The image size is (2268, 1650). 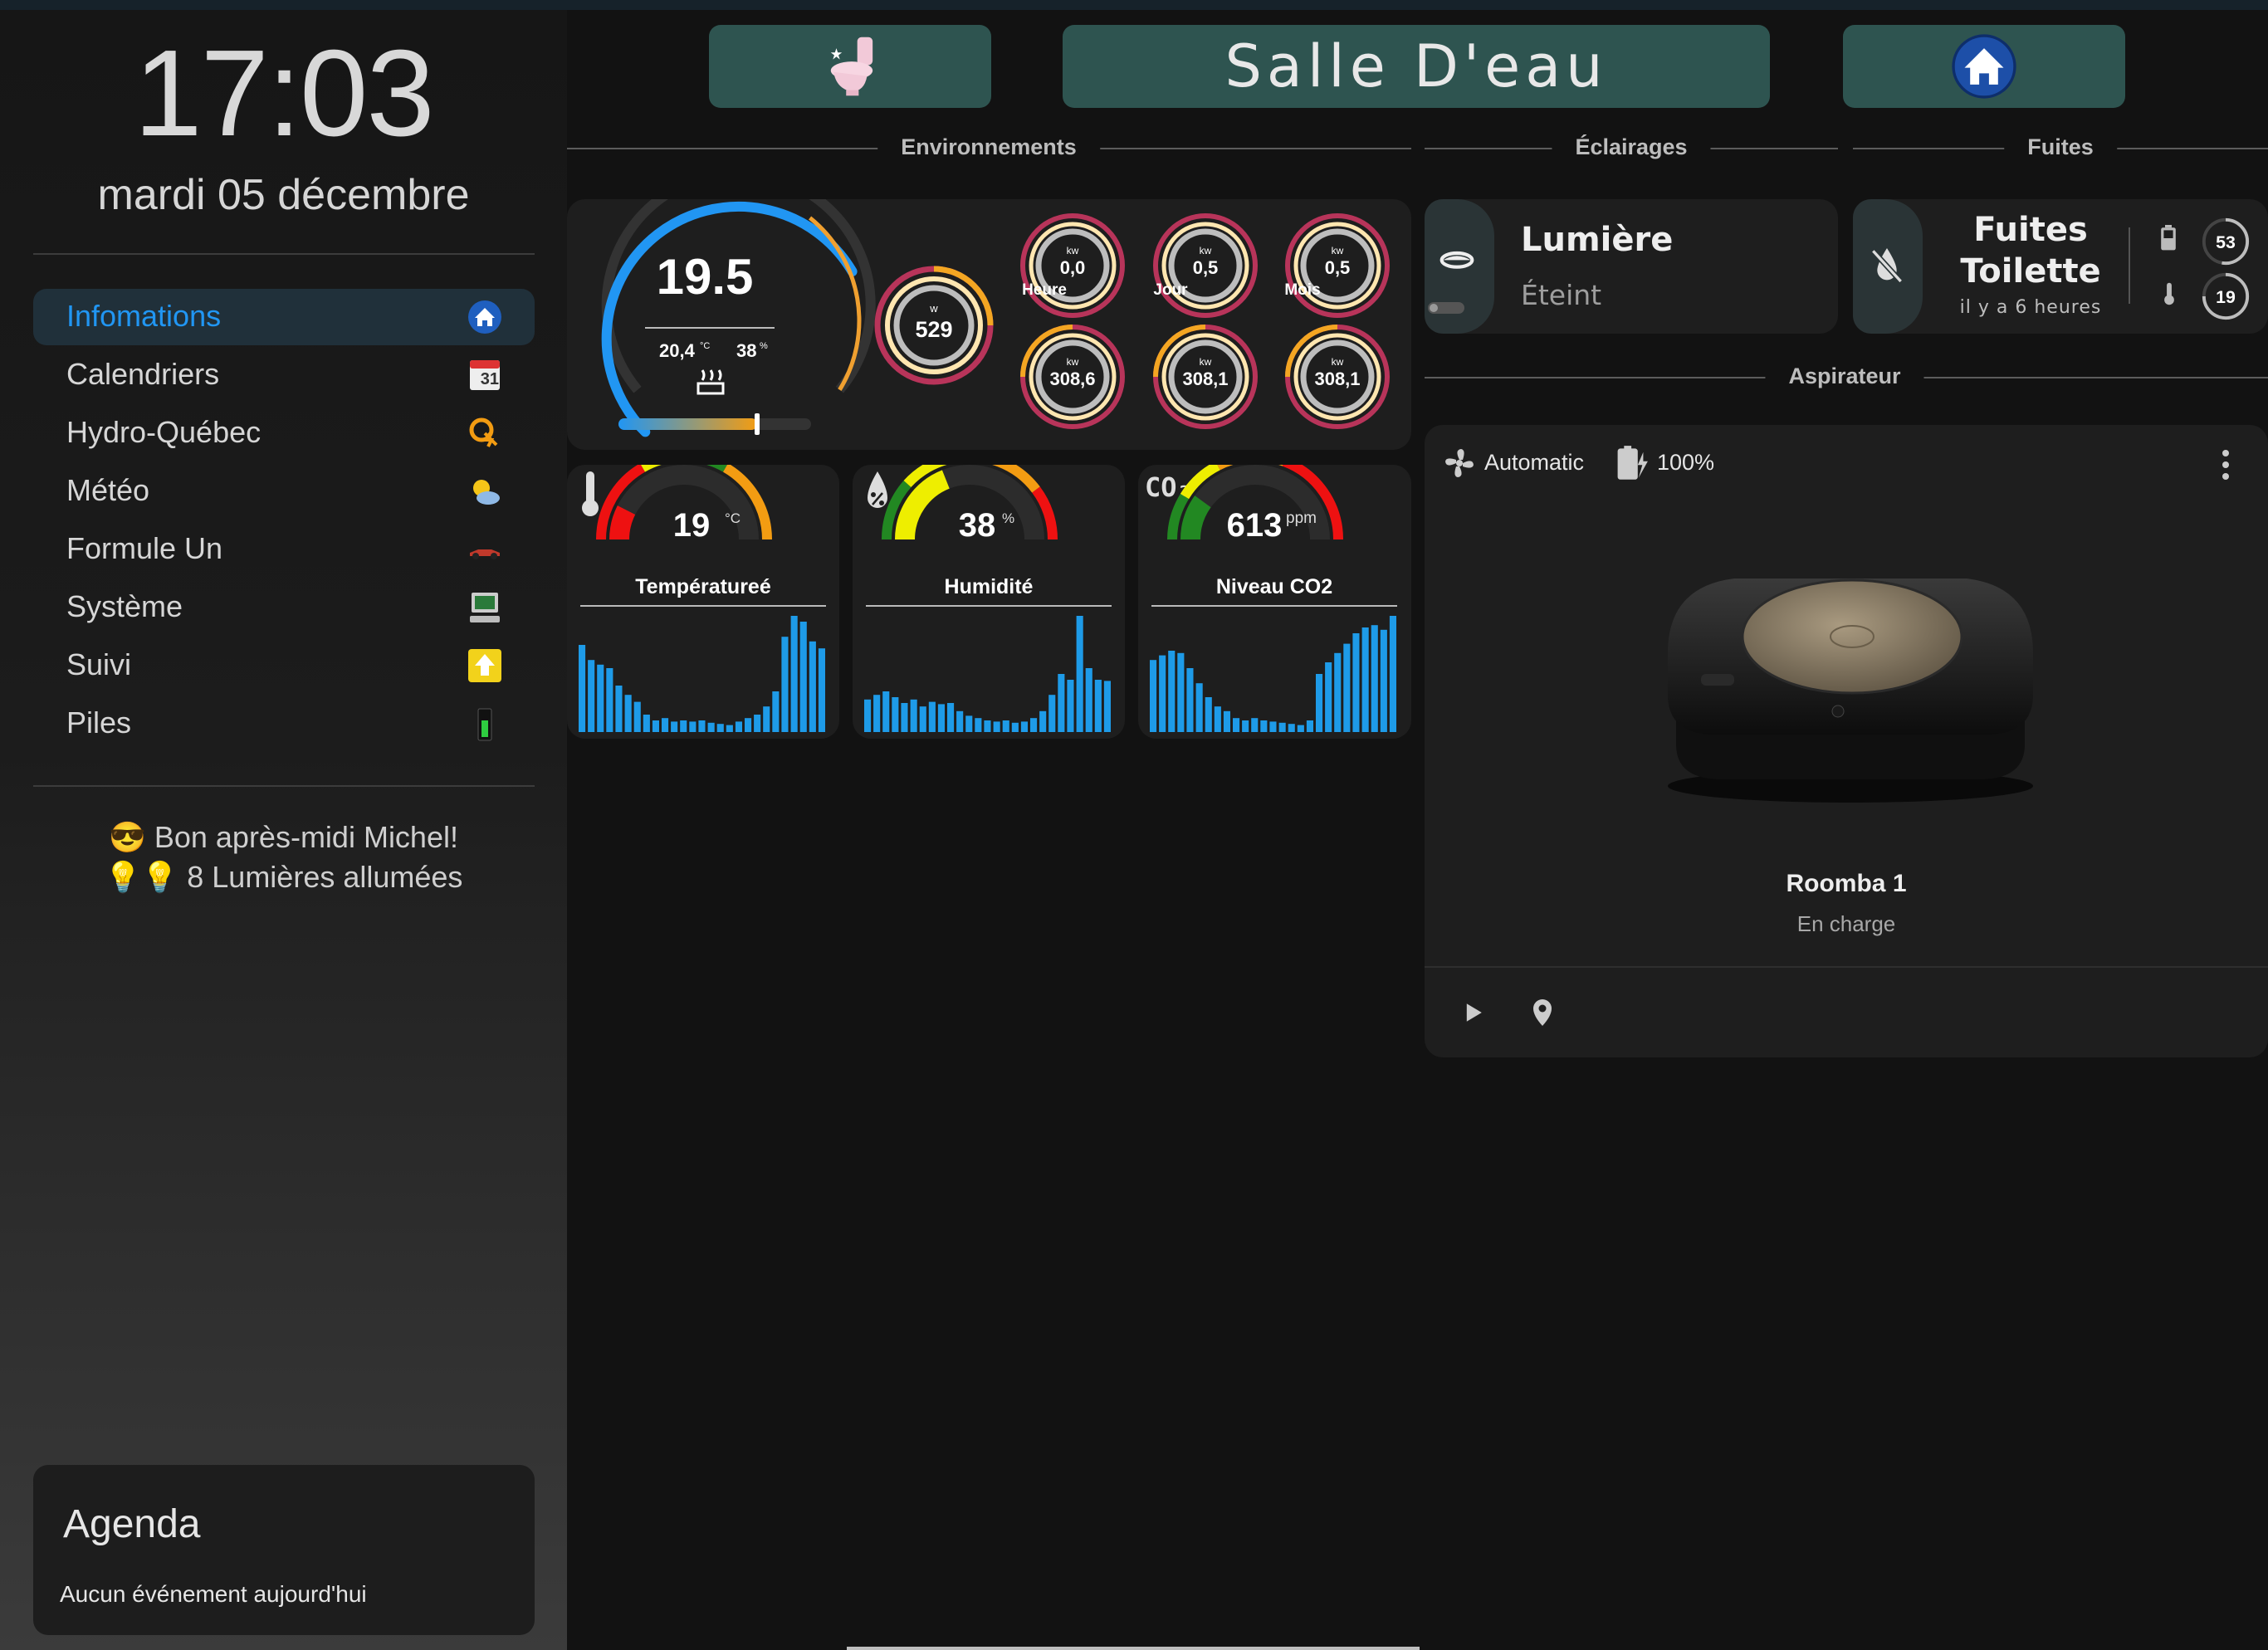 I want to click on room-title: Salle D'eau, so click(x=1416, y=66).